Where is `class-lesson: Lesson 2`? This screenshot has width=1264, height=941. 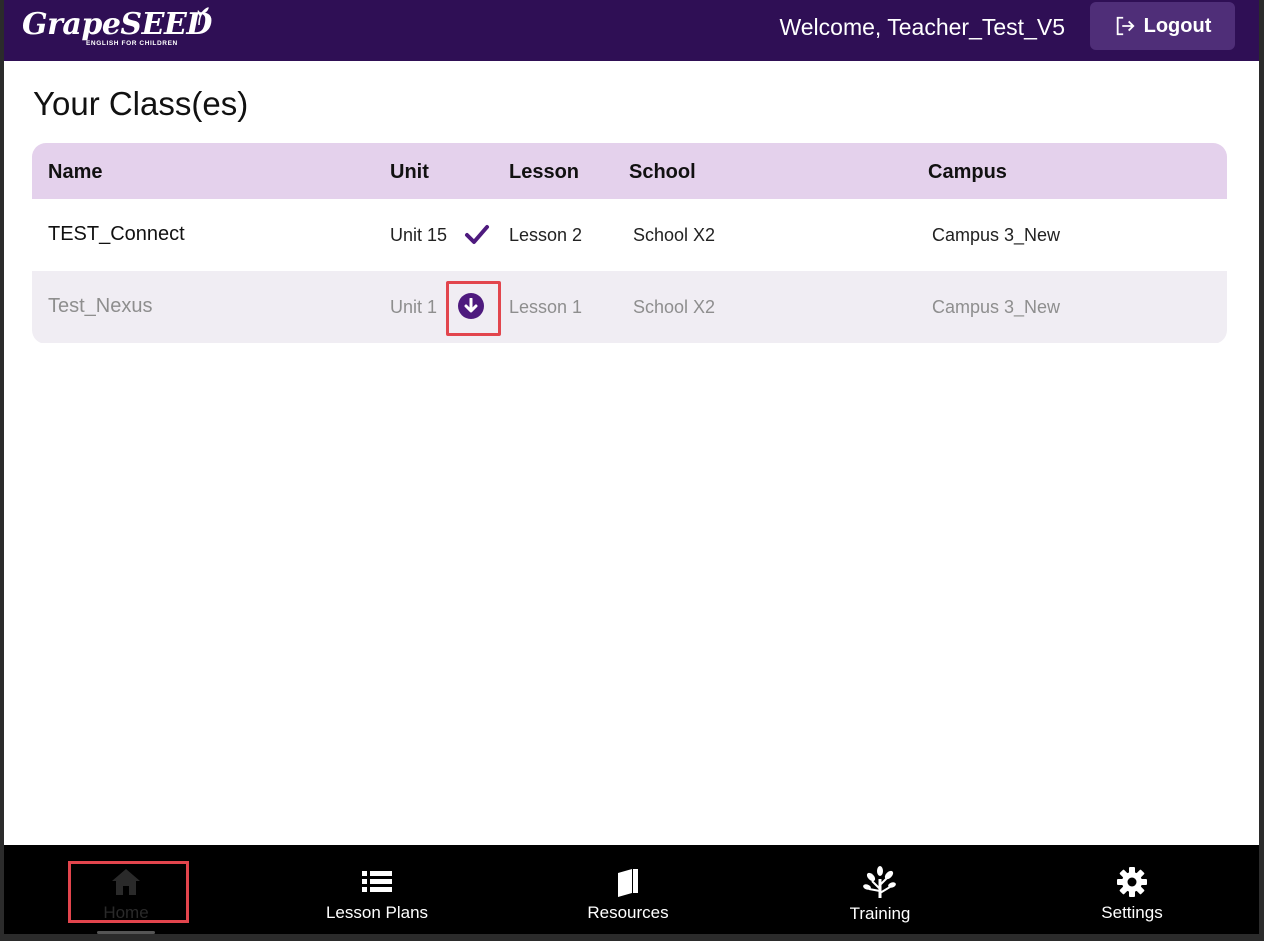 class-lesson: Lesson 2 is located at coordinates (546, 235).